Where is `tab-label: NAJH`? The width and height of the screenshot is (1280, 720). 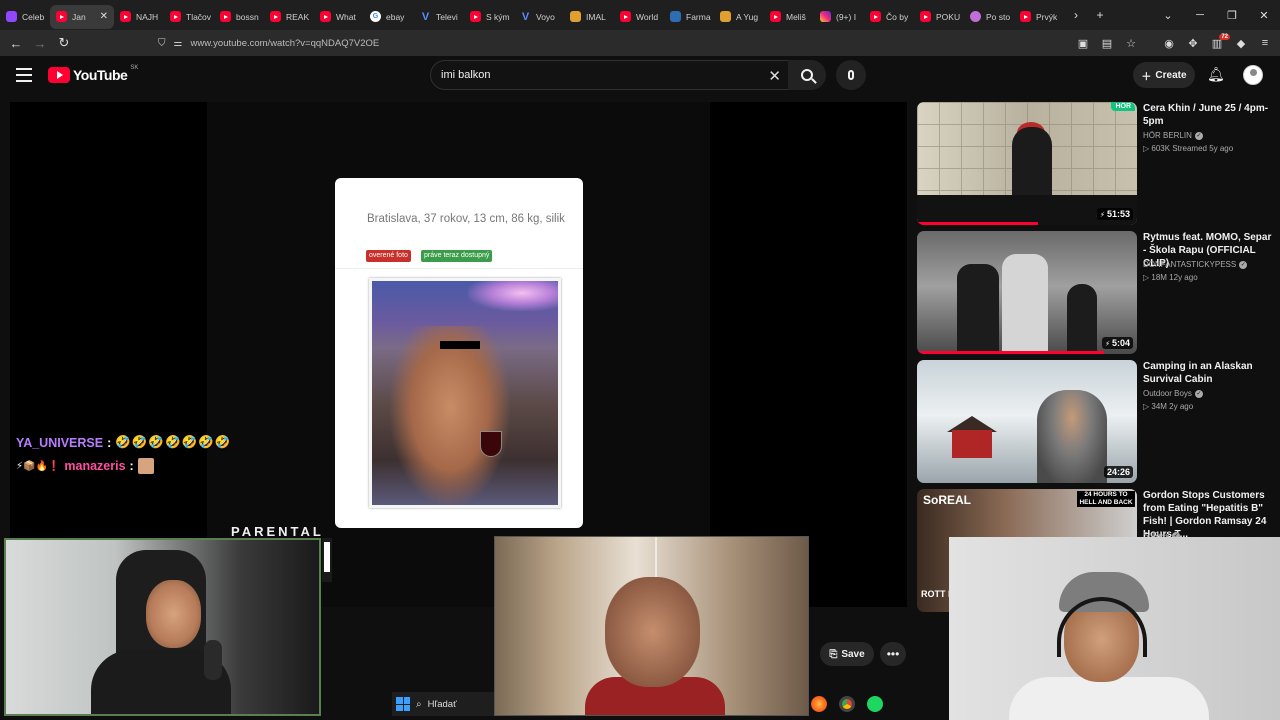
tab-label: NAJH is located at coordinates (147, 16).